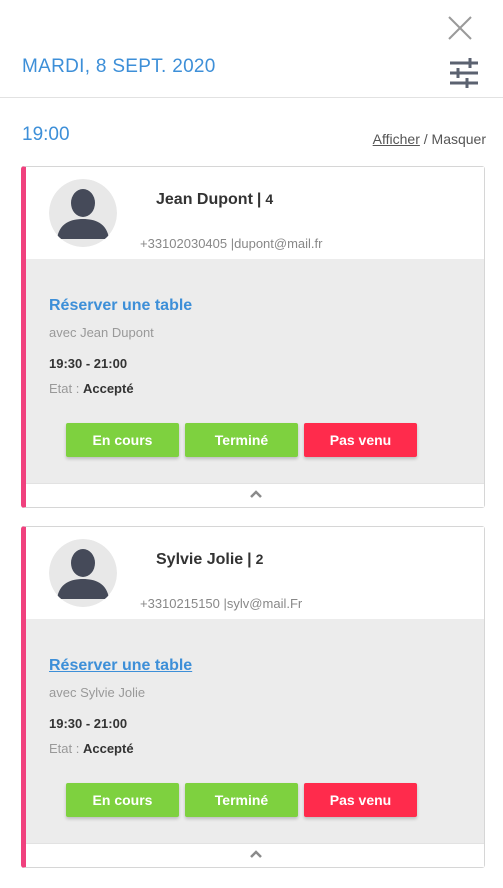  What do you see at coordinates (200, 559) in the screenshot?
I see `guest-name-text: Sylvie Jolie` at bounding box center [200, 559].